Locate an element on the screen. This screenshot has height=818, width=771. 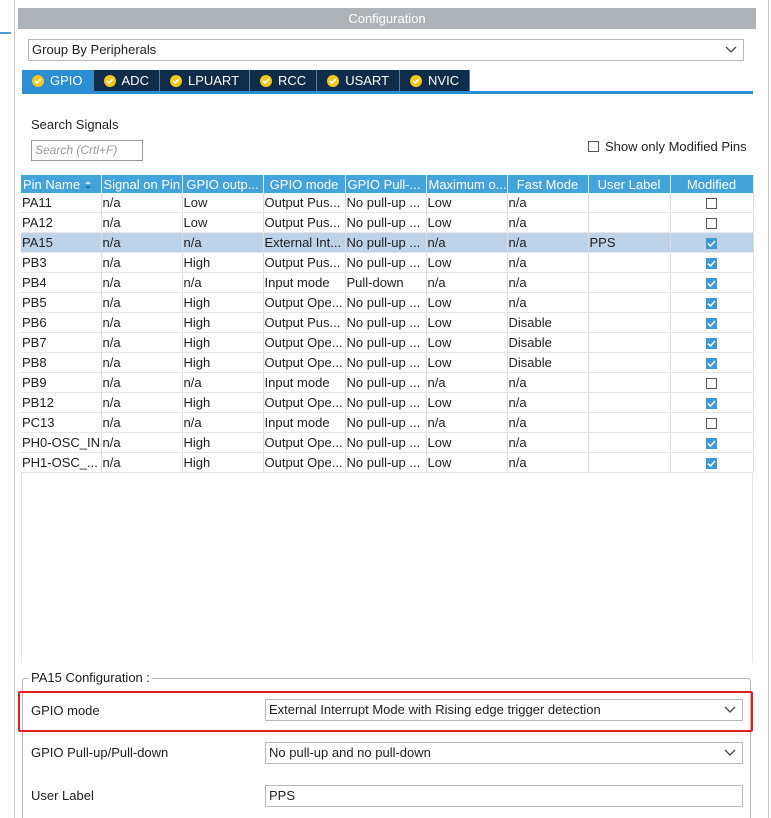
col-user-label: User Label is located at coordinates (629, 184).